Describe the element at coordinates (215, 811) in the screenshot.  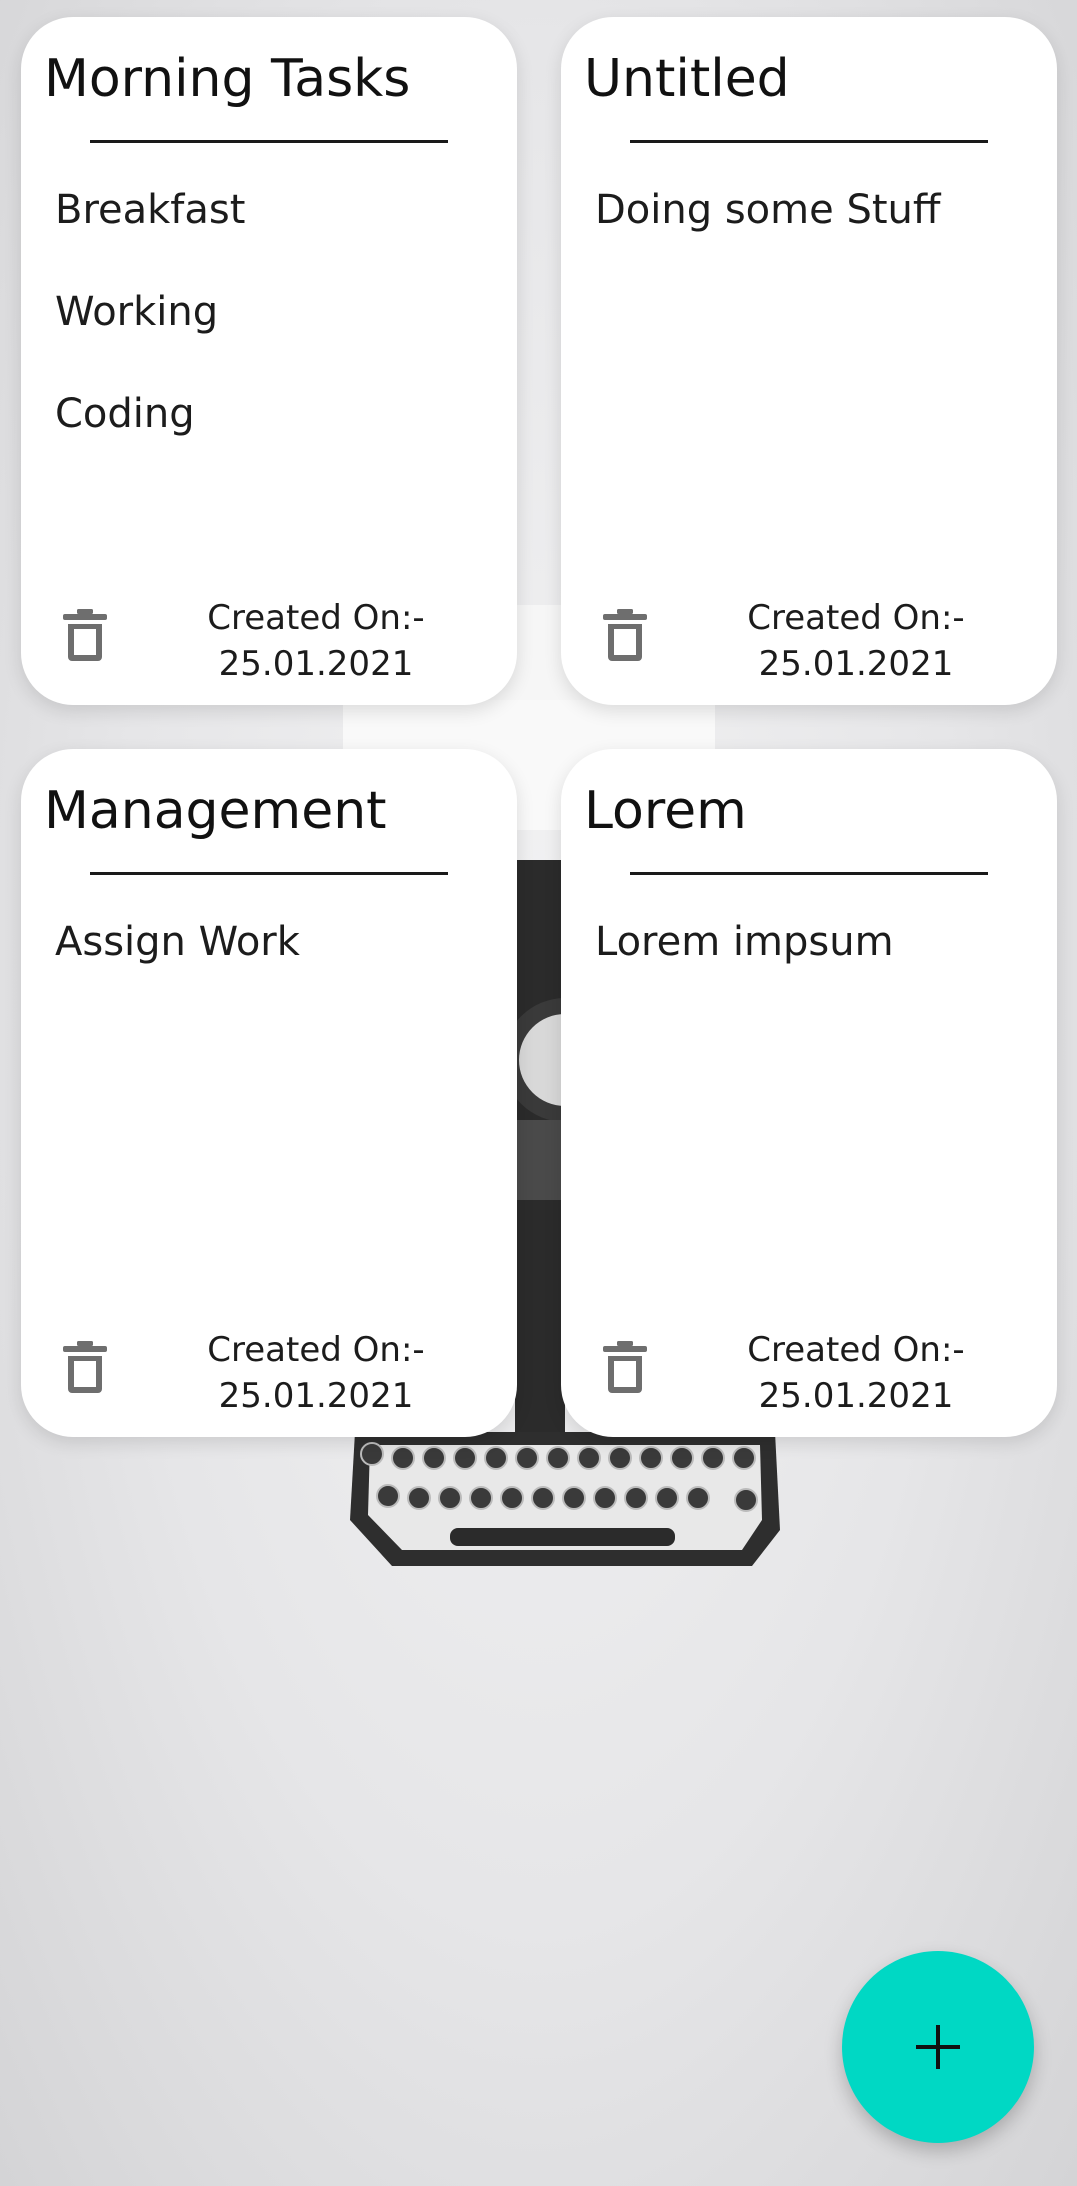
I see `note-title: Management` at that location.